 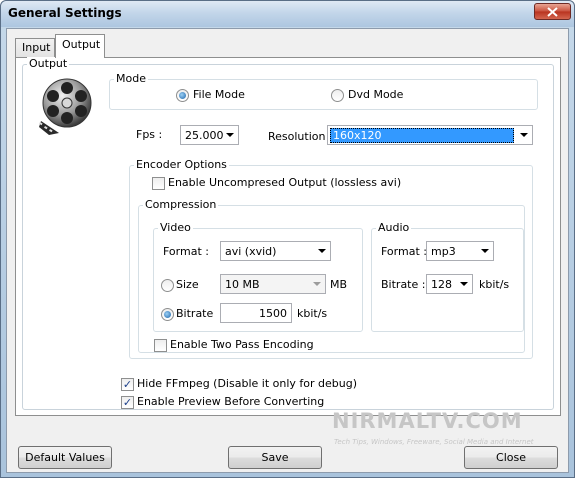 I want to click on watermark-main: NIRMALTV.COM, so click(x=427, y=421).